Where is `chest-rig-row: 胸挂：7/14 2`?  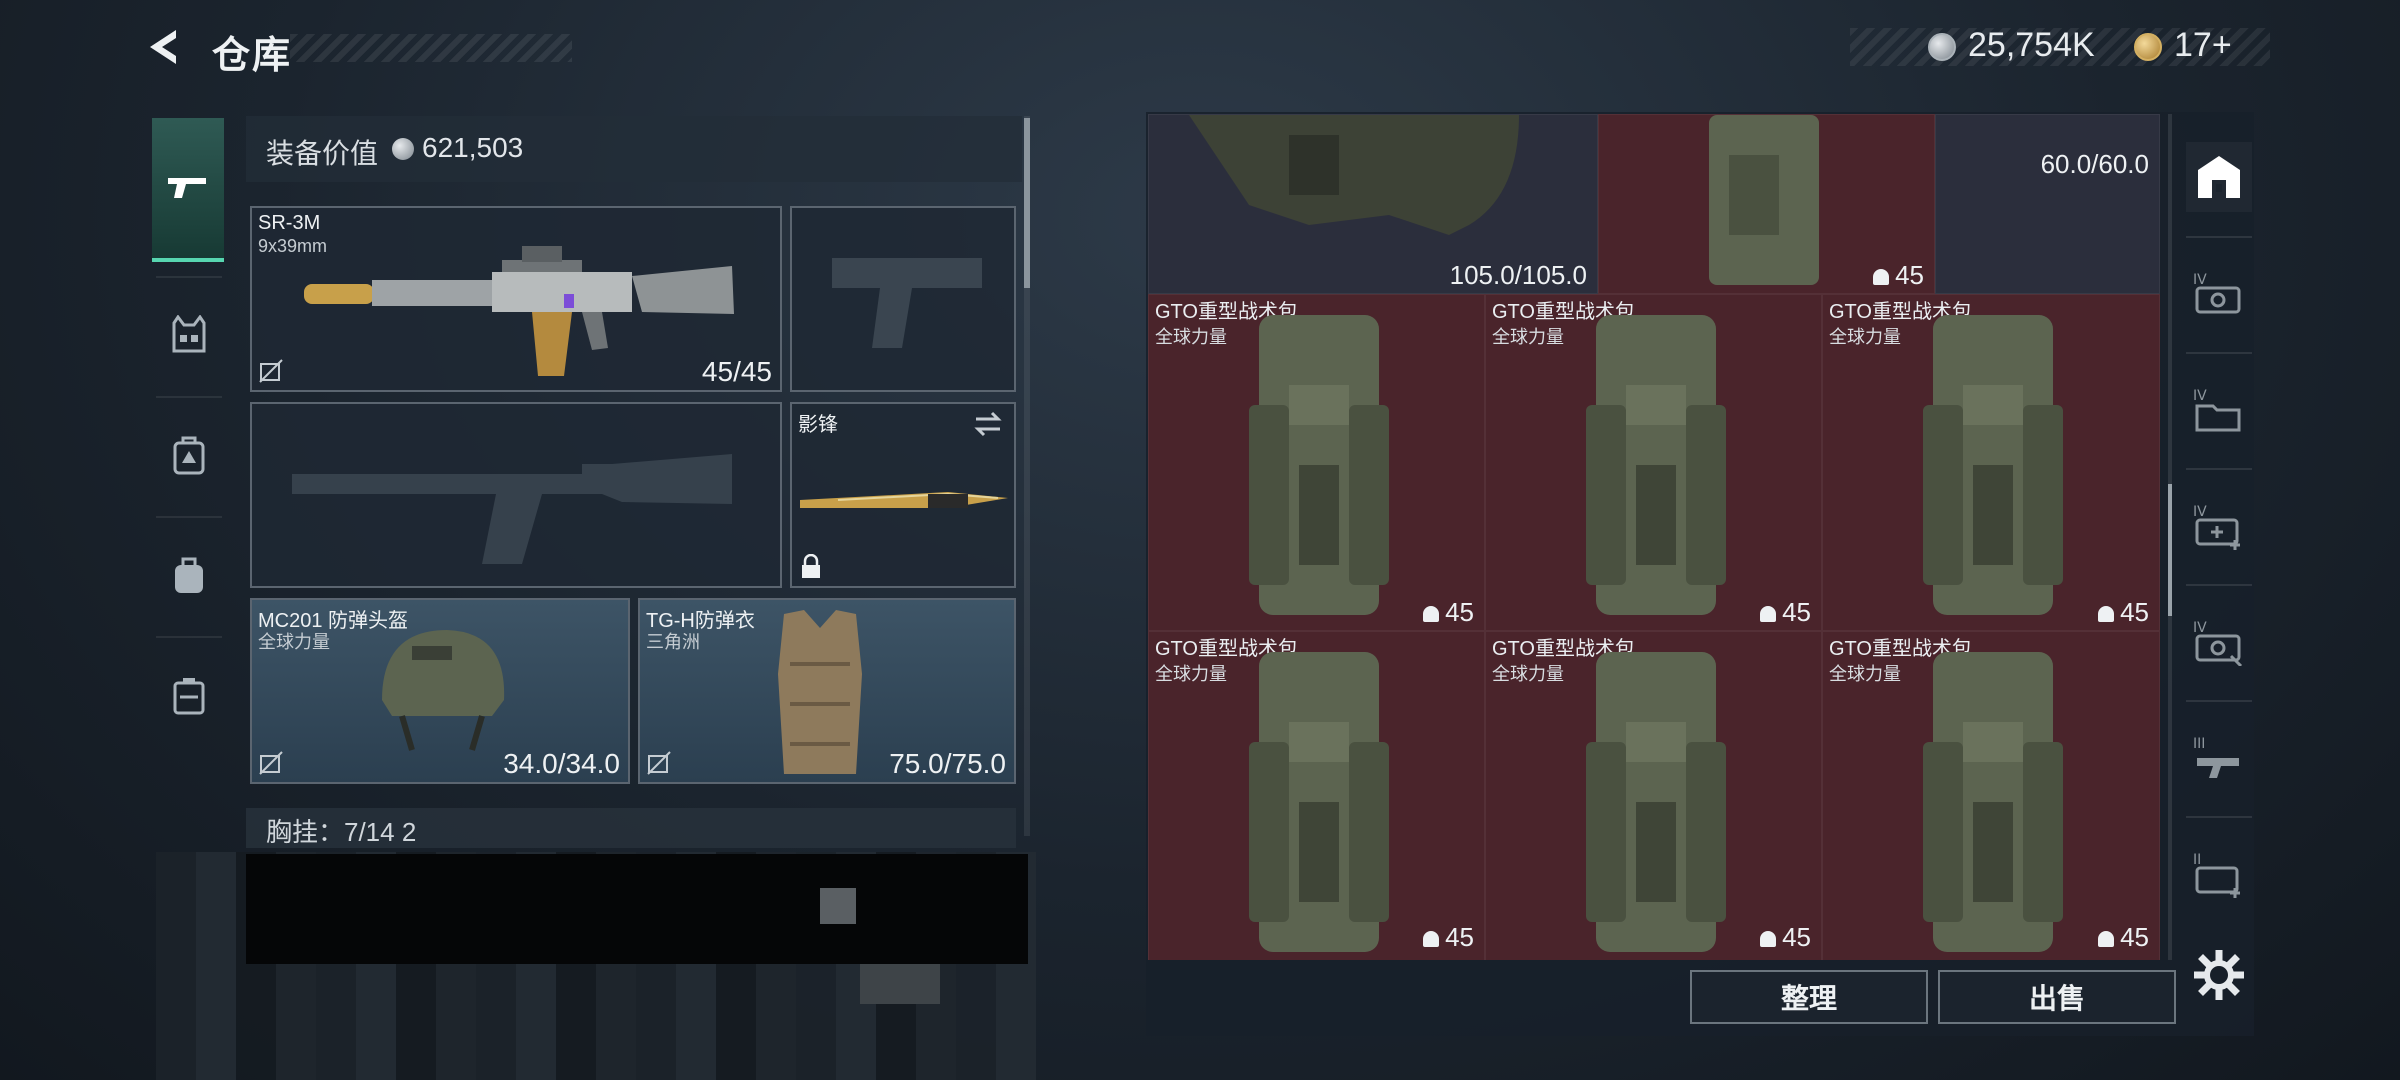
chest-rig-row: 胸挂：7/14 2 is located at coordinates (631, 828).